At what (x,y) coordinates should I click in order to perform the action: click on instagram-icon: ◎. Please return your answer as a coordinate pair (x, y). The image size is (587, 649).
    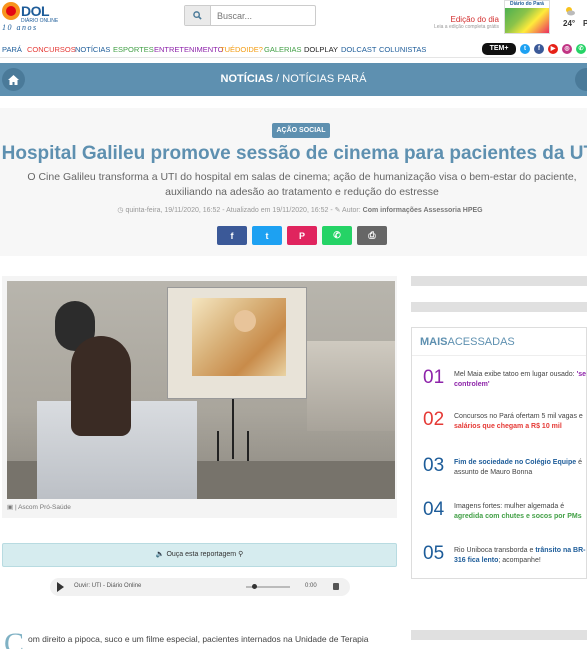
    Looking at the image, I should click on (567, 49).